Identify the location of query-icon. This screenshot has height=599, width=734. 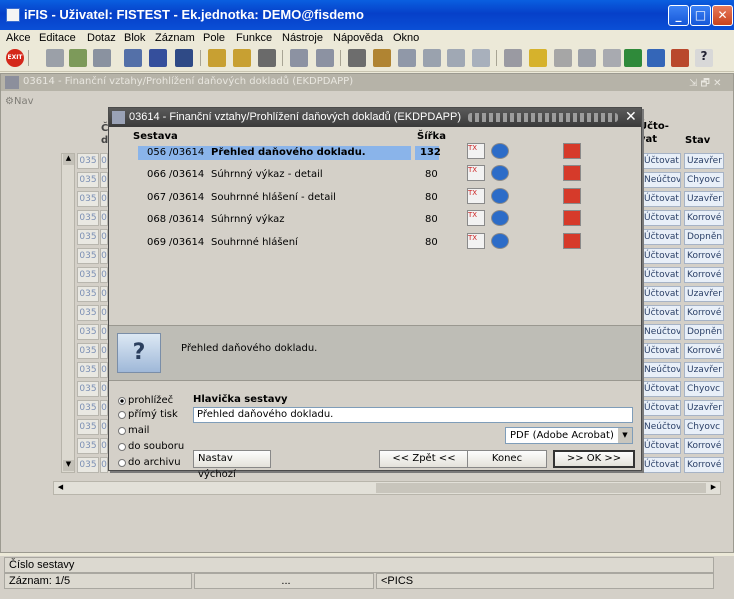
(102, 58).